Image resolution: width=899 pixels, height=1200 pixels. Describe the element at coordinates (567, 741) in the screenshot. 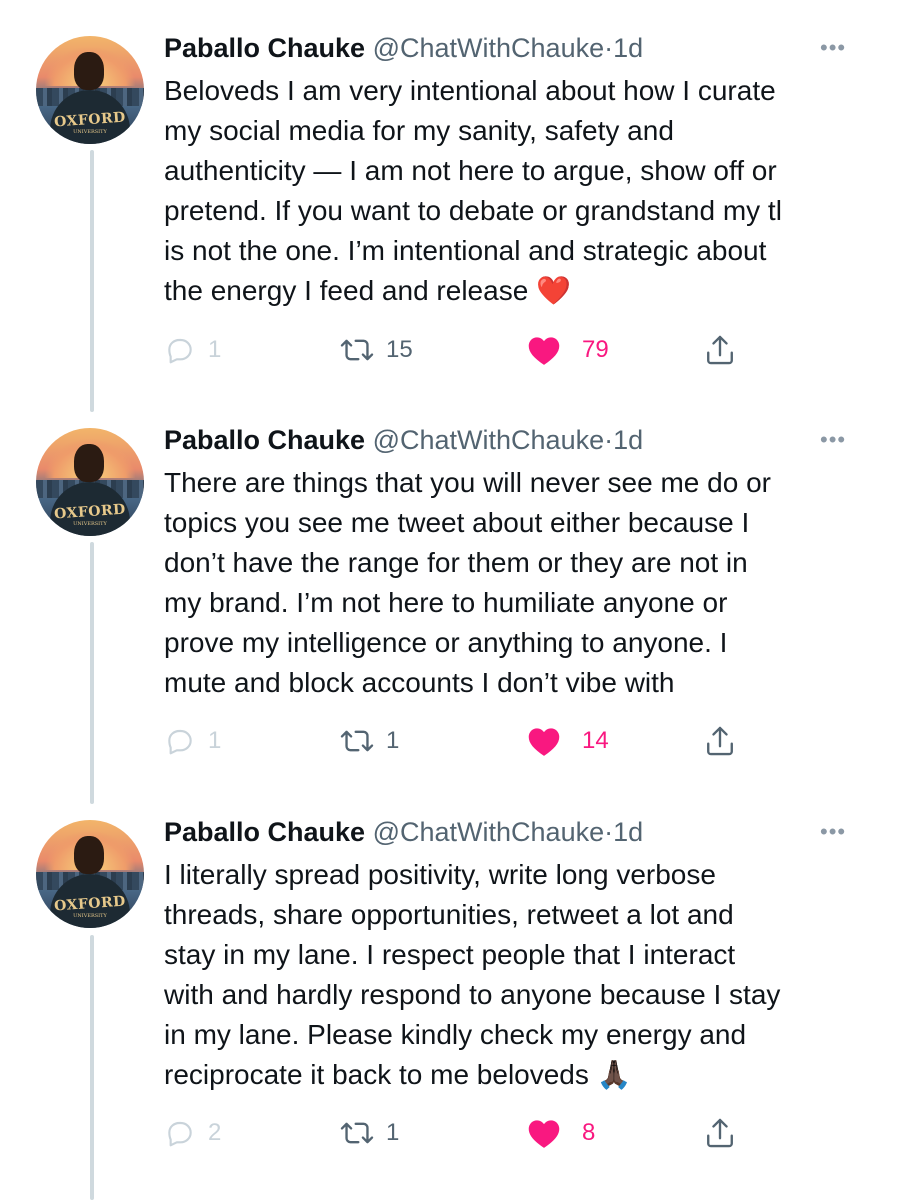

I see `like-button: 14` at that location.